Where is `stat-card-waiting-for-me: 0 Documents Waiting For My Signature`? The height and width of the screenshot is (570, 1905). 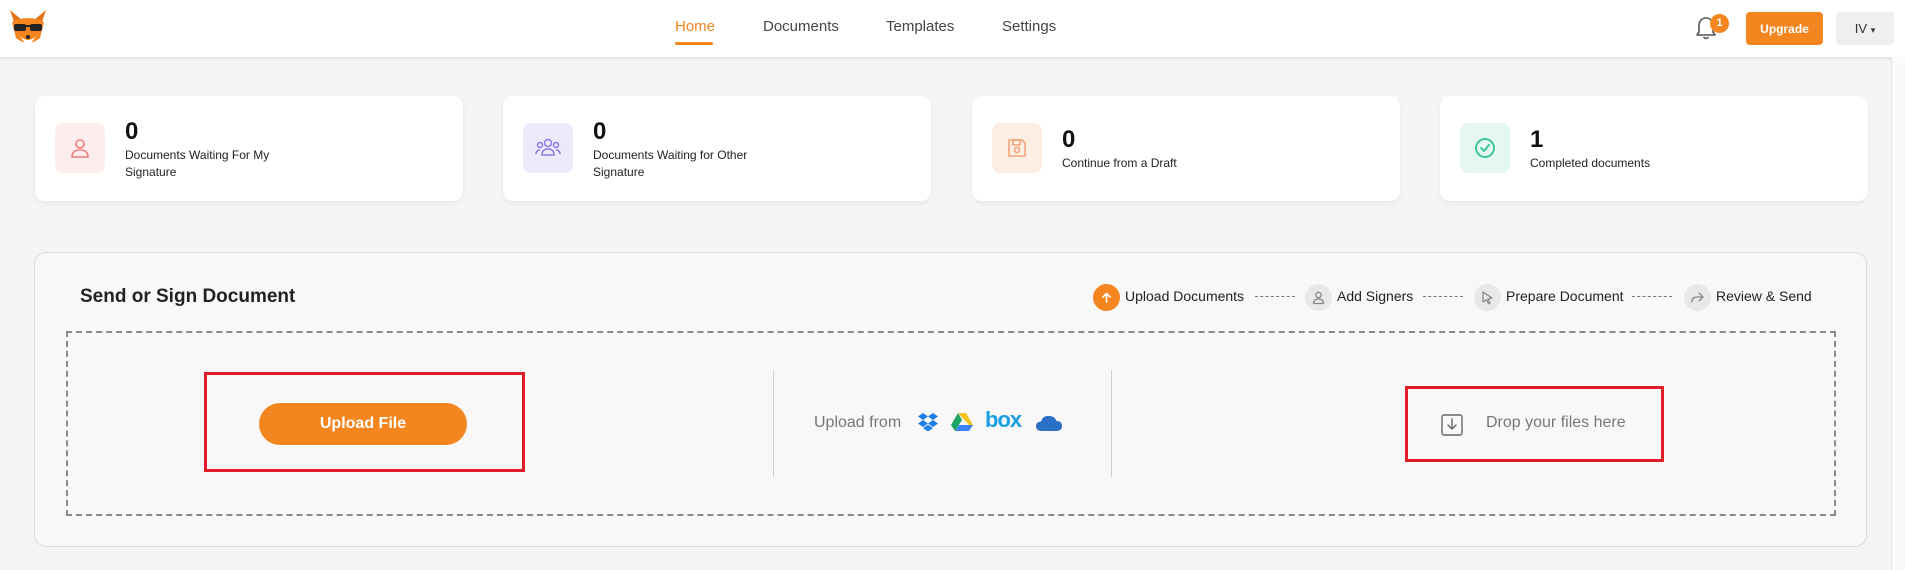 stat-card-waiting-for-me: 0 Documents Waiting For My Signature is located at coordinates (249, 148).